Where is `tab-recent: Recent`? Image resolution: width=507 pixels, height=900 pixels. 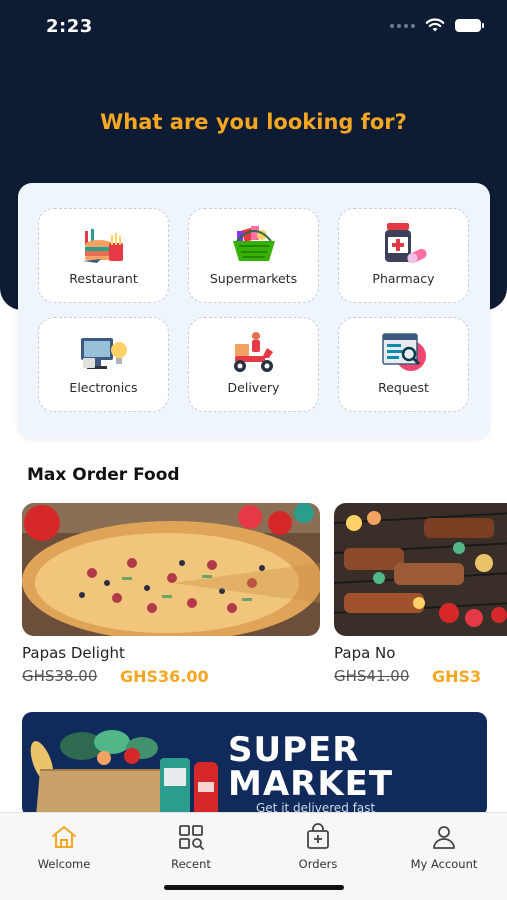 tab-recent: Recent is located at coordinates (191, 847).